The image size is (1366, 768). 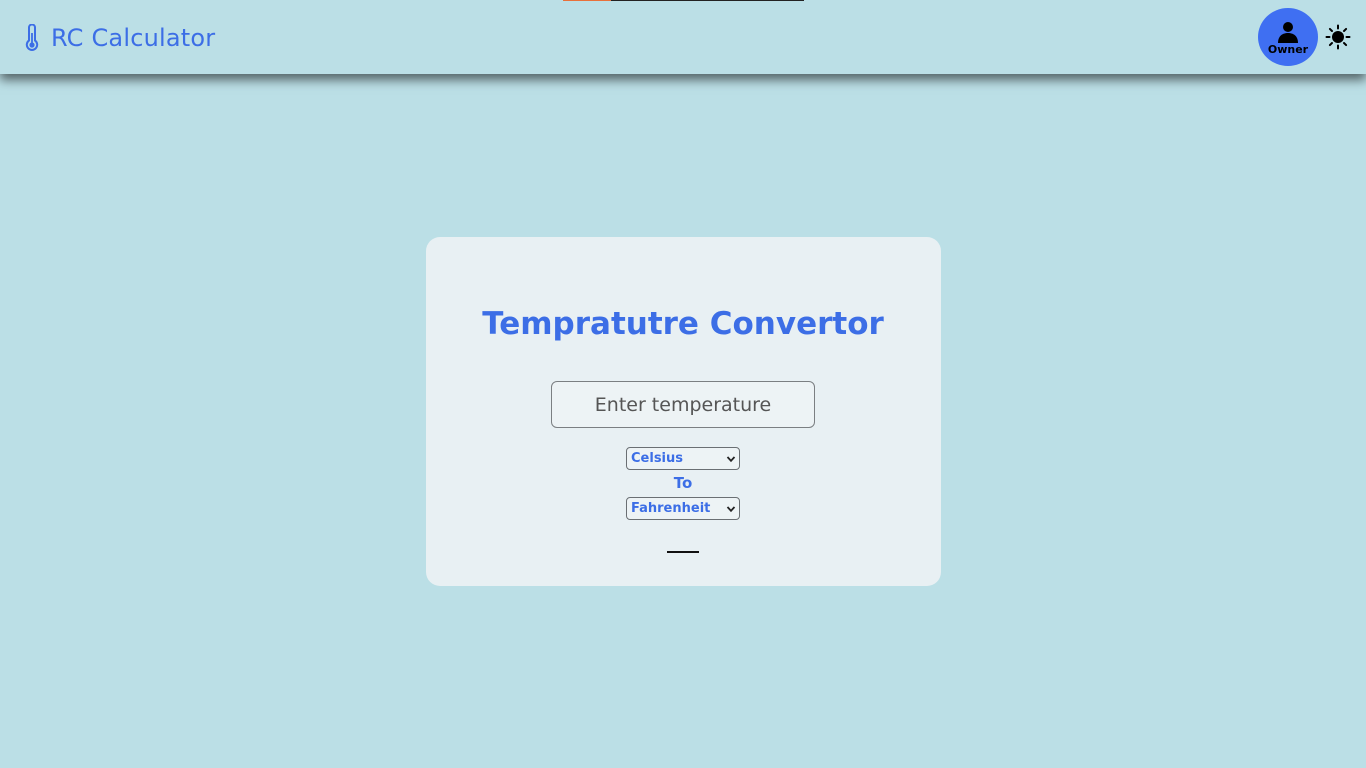 I want to click on from-unit-select: Celsius, so click(x=683, y=458).